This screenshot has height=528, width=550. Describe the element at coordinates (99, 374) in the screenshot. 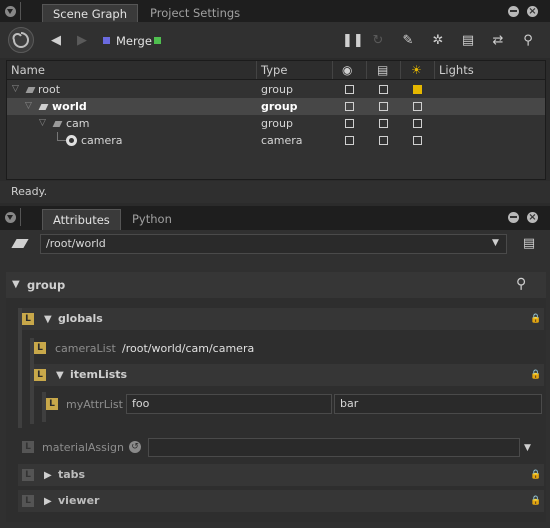

I see `itemLists-label: itemLists` at that location.